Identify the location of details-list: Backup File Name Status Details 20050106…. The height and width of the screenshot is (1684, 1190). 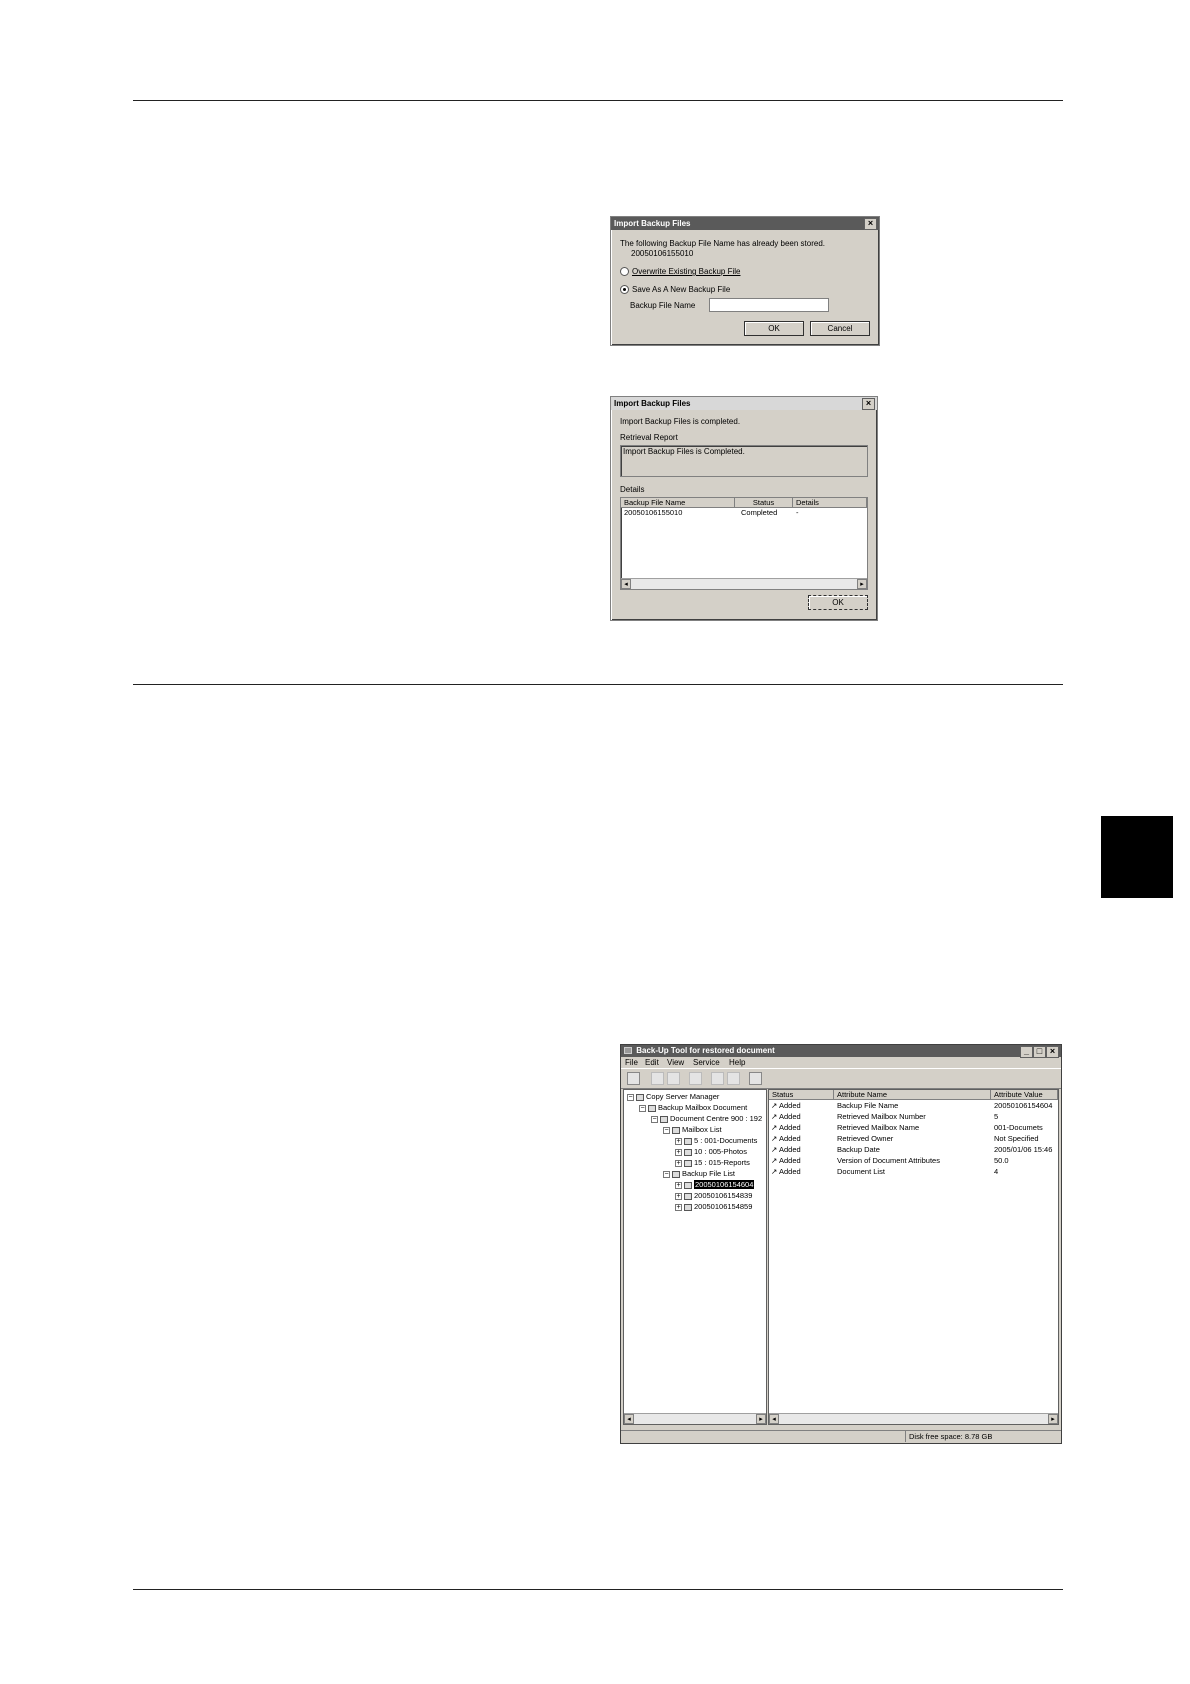
(744, 543).